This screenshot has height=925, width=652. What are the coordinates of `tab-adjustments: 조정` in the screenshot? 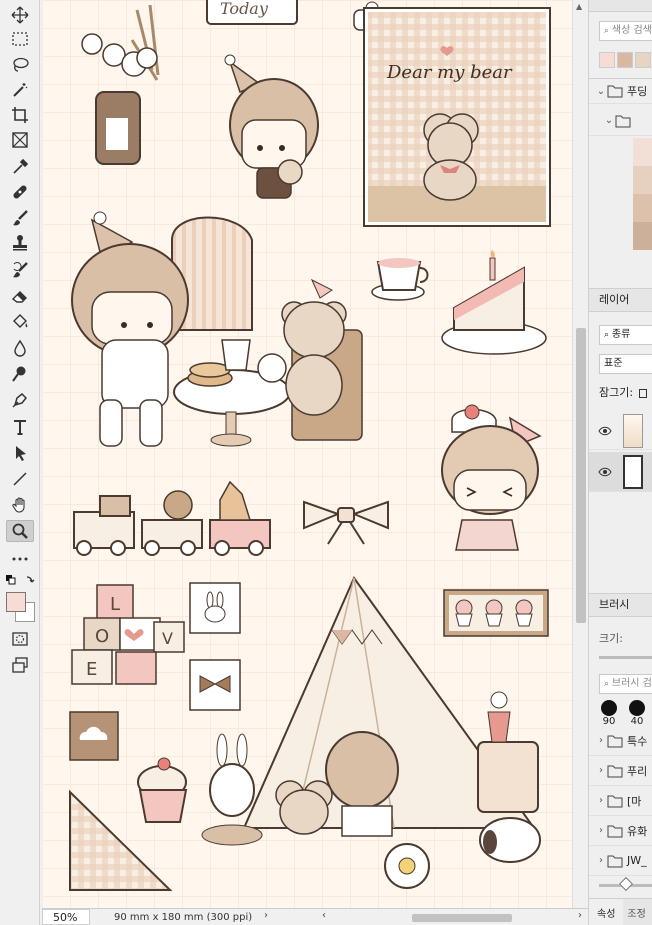 It's located at (636, 912).